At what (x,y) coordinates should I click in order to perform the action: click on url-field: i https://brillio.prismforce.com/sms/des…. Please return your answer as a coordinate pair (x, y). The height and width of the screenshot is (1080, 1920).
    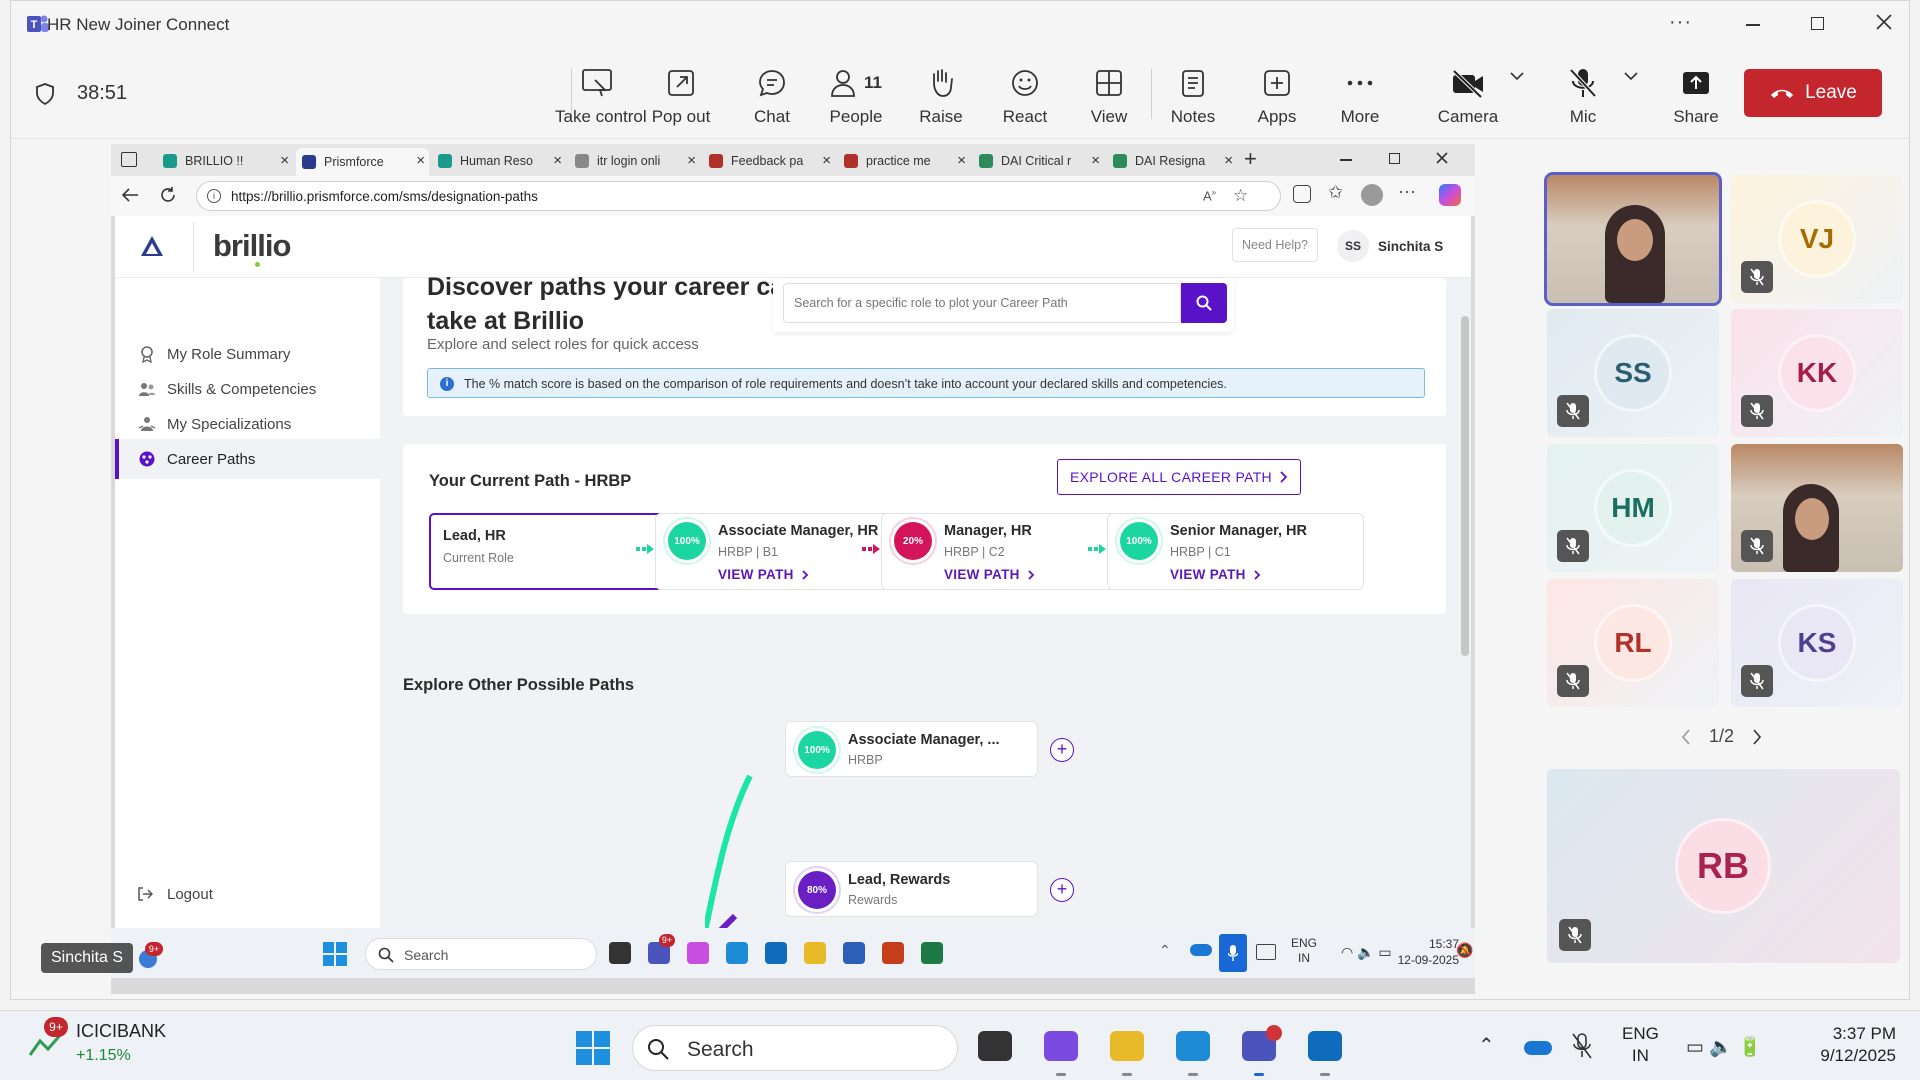
    Looking at the image, I should click on (738, 196).